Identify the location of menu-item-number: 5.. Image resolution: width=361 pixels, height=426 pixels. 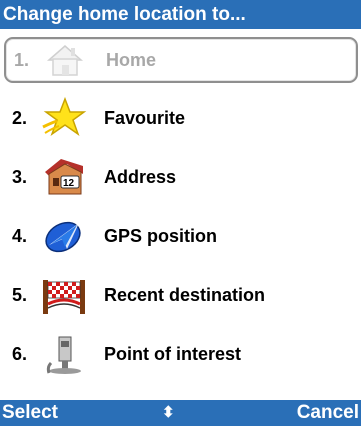
(20, 294).